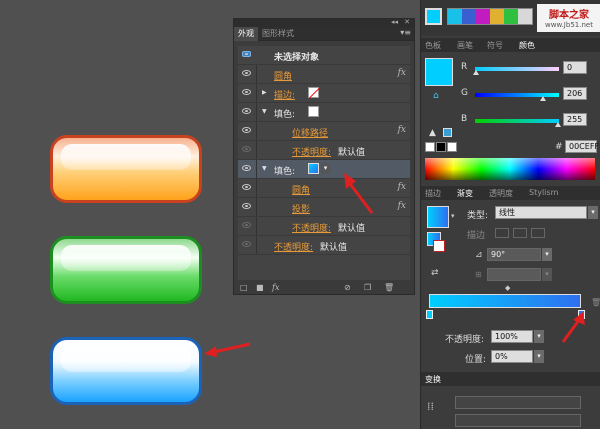  What do you see at coordinates (275, 287) in the screenshot?
I see `add-effect-fx-icon: fx` at bounding box center [275, 287].